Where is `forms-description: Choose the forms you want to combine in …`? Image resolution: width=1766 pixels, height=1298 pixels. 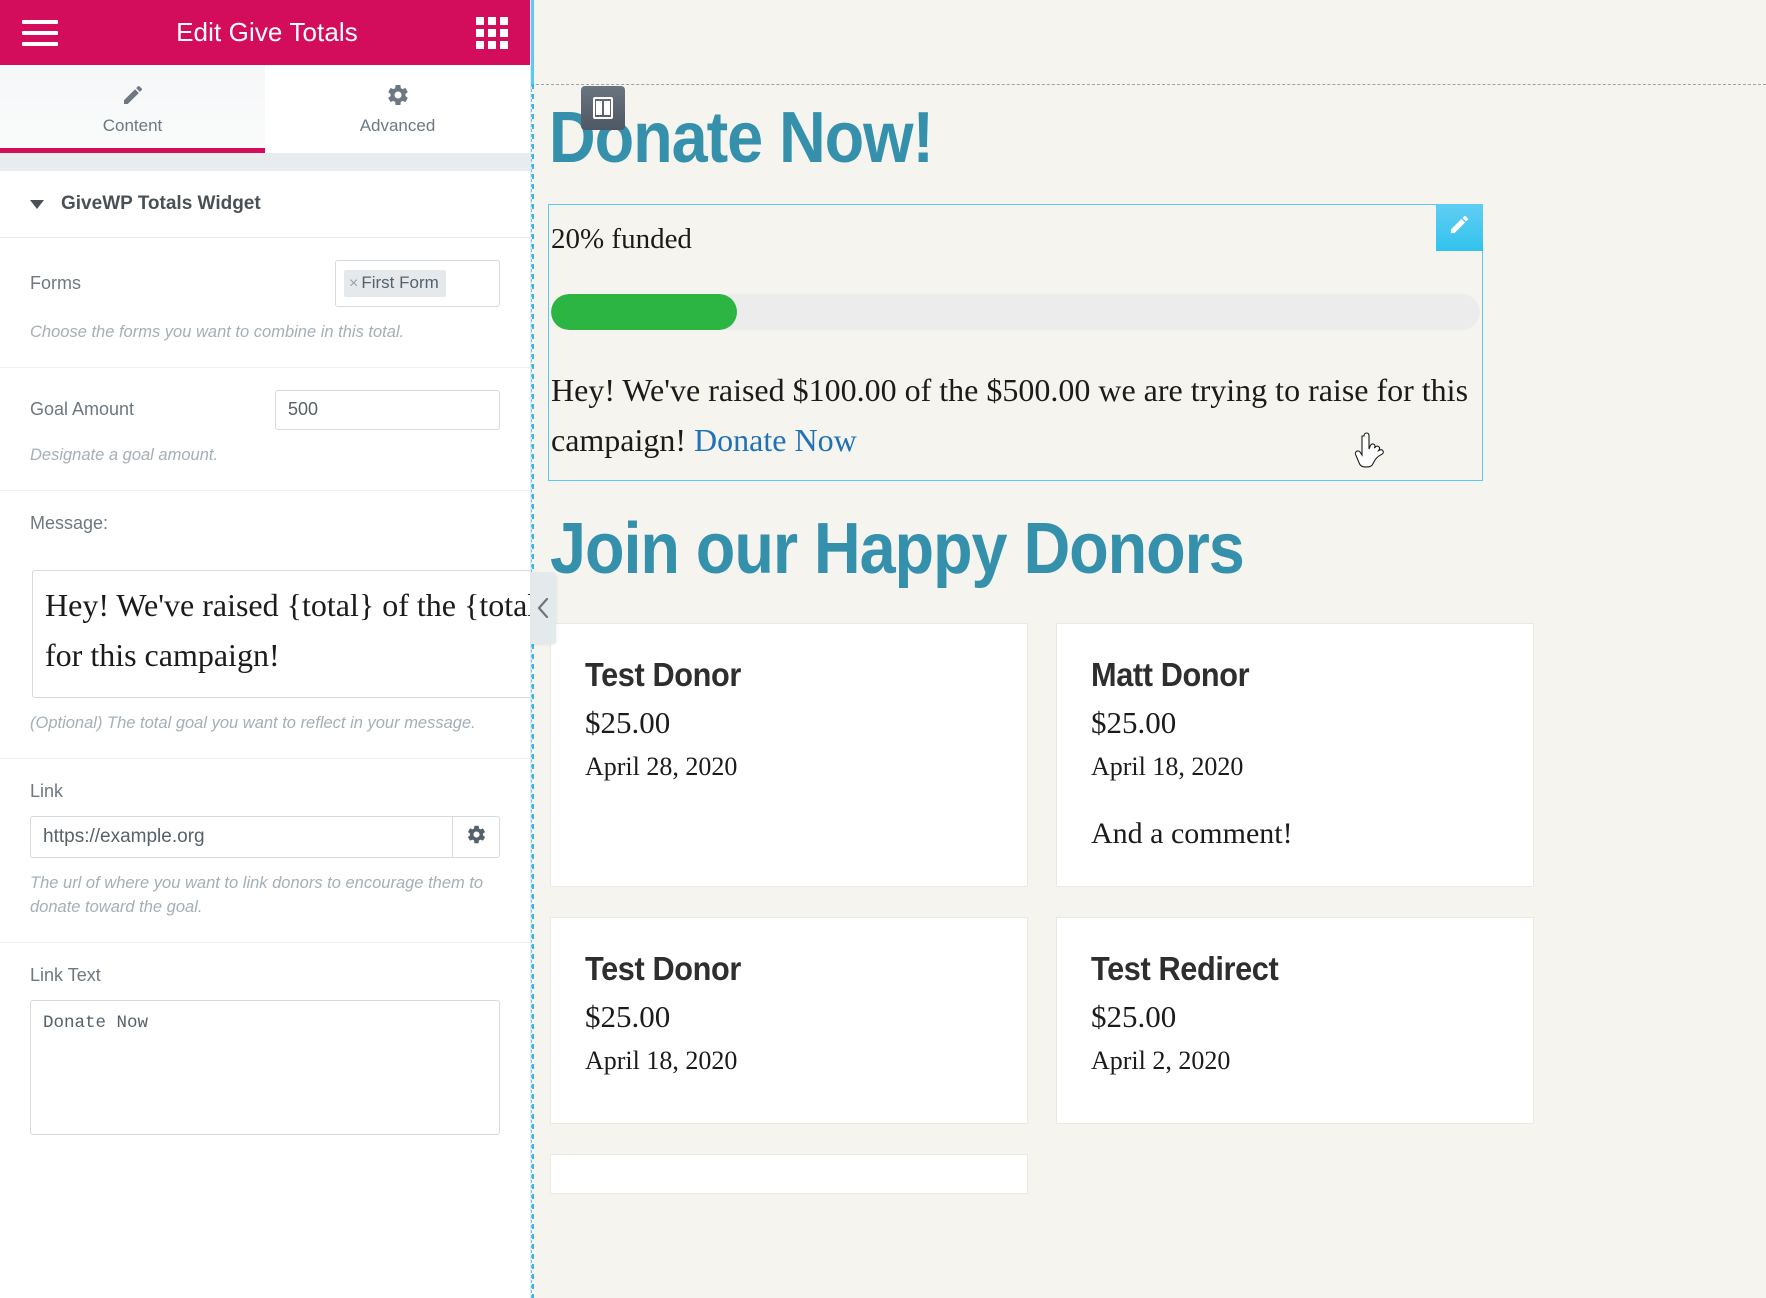
forms-description: Choose the forms you want to combine in … is located at coordinates (217, 332).